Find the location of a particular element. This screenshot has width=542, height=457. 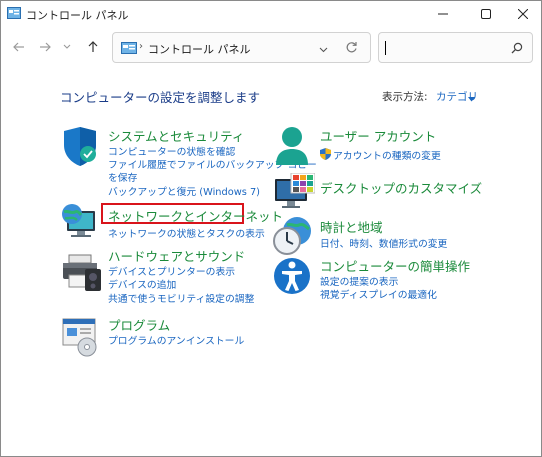

text-cursor is located at coordinates (385, 48).